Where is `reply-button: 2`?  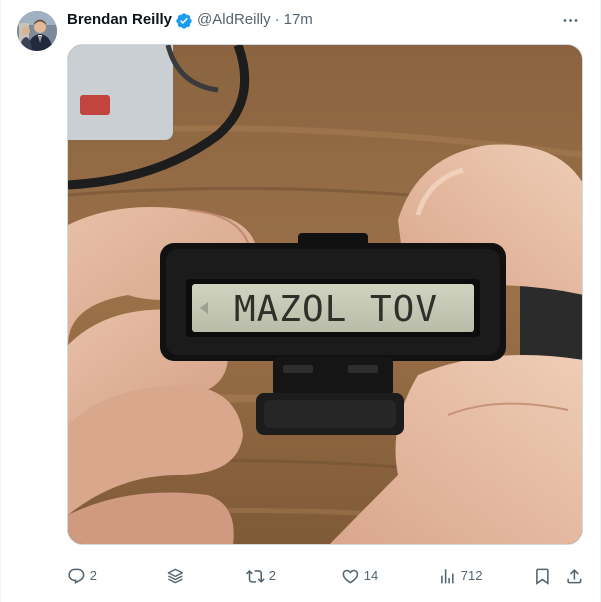 reply-button: 2 is located at coordinates (82, 576).